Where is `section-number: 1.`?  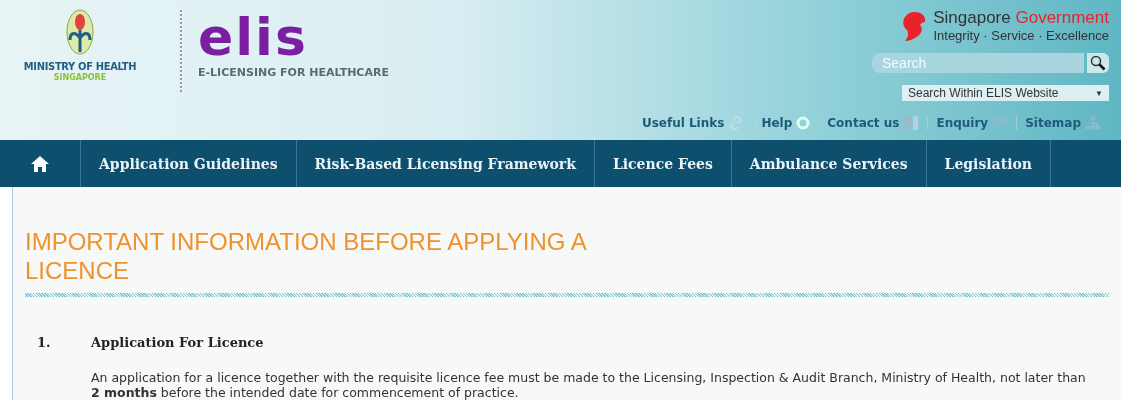
section-number: 1. is located at coordinates (44, 342).